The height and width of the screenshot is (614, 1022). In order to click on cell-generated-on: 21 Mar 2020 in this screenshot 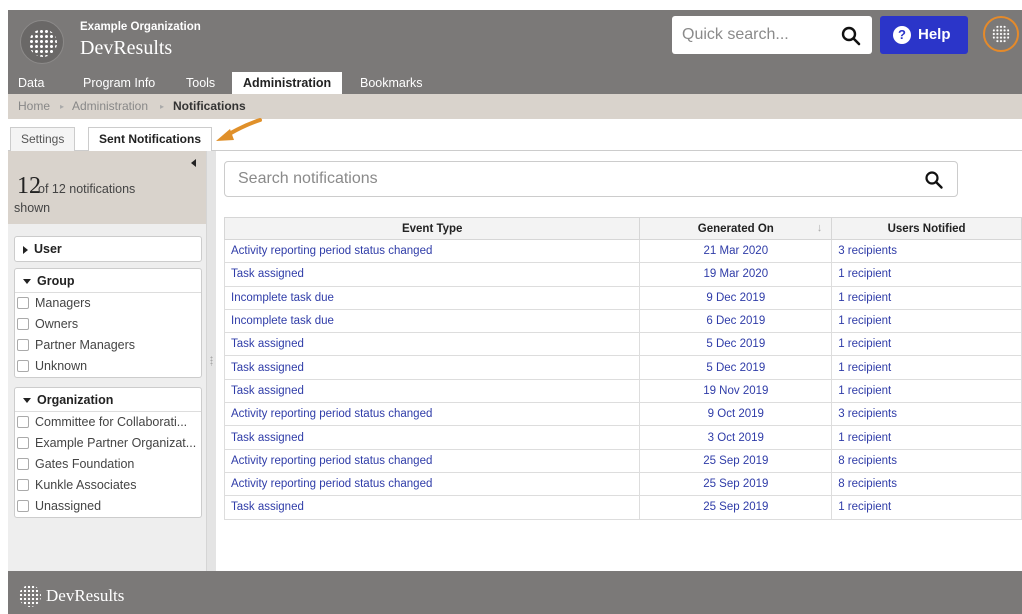, I will do `click(736, 251)`.